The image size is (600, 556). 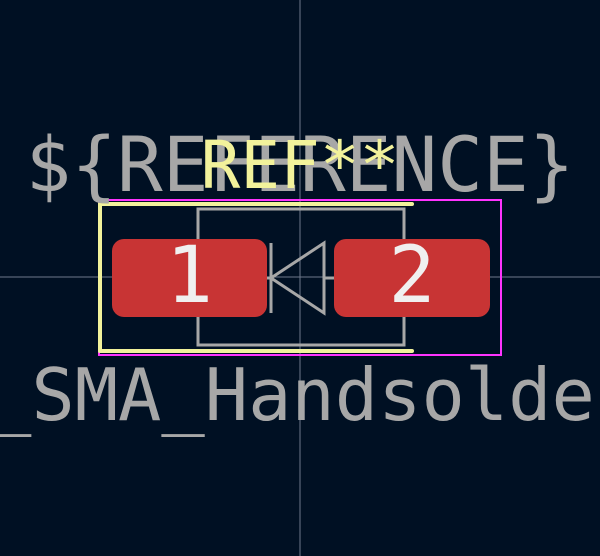 I want to click on pad-1: 1, so click(x=189, y=276).